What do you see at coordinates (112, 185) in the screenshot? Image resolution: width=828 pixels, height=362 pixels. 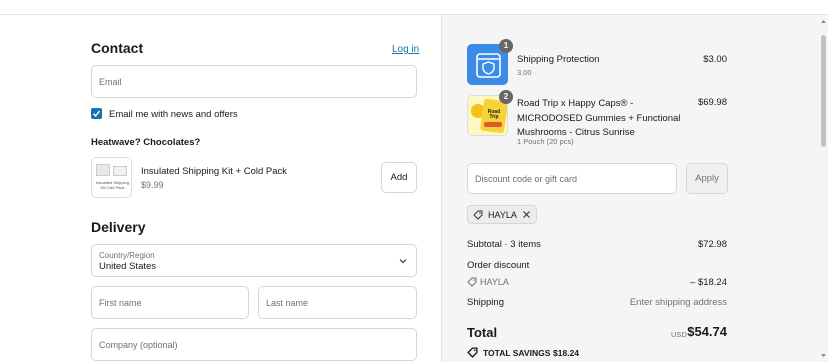 I see `upsell-thumb-caption: Insulated Shipping Kit Cold Pack` at bounding box center [112, 185].